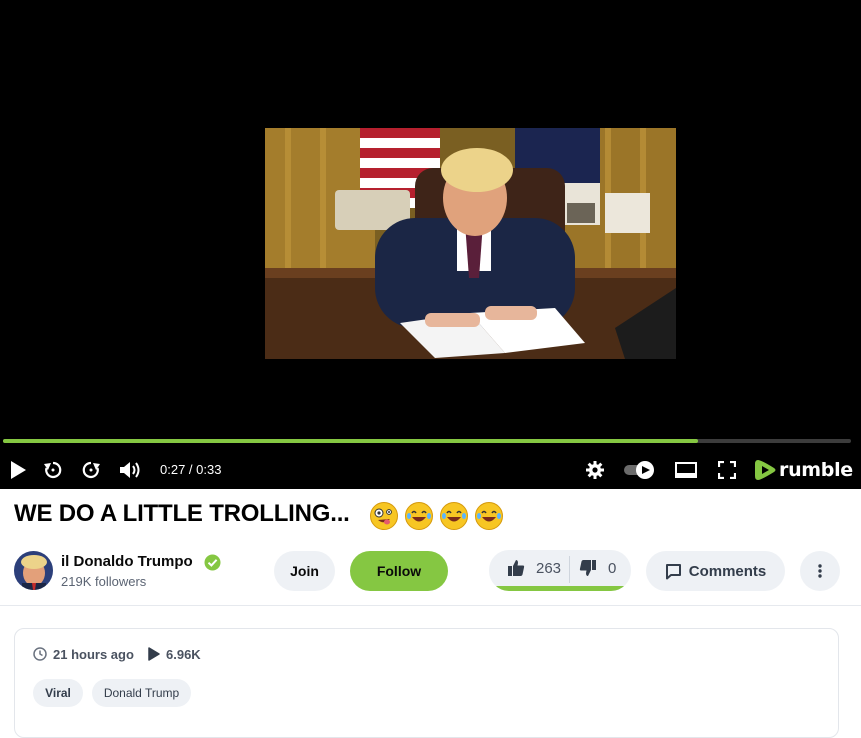  I want to click on channel-name: il Donaldo Trumpo, so click(127, 561).